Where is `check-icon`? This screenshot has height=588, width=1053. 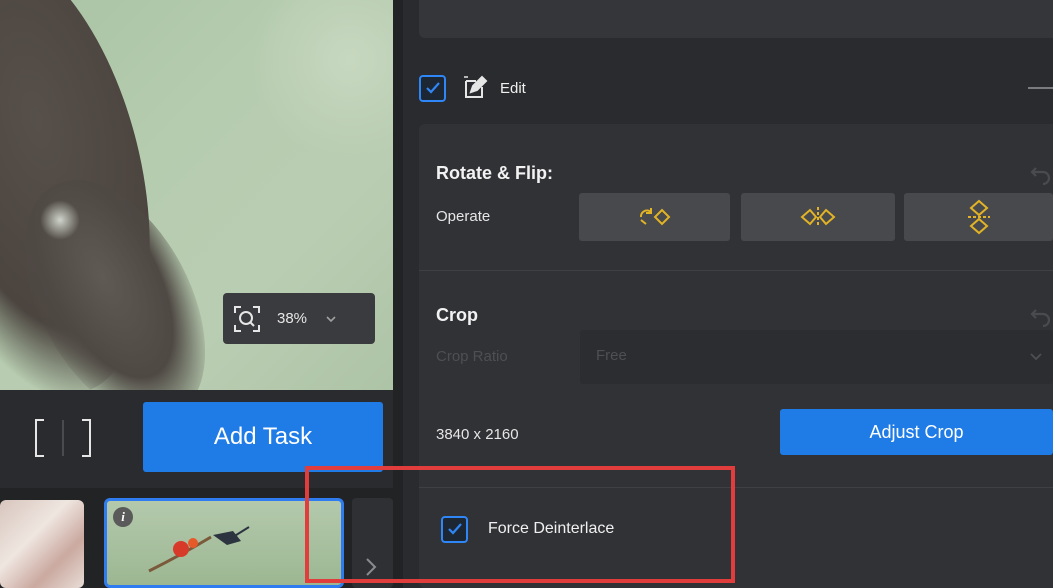
check-icon is located at coordinates (432, 88).